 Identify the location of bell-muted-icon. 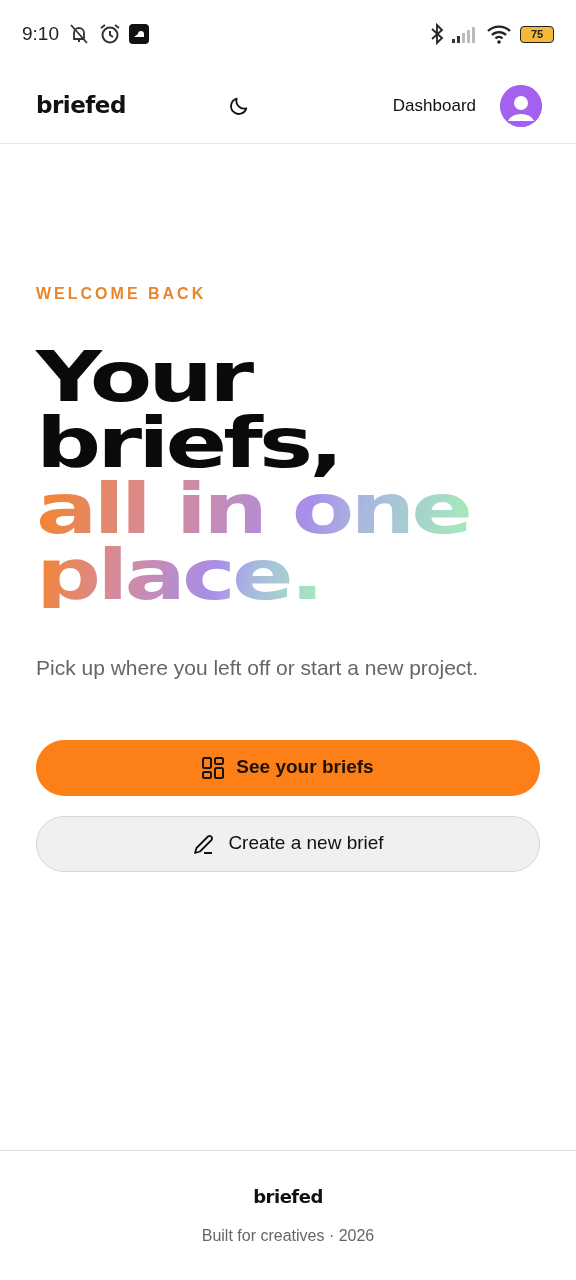
(79, 34).